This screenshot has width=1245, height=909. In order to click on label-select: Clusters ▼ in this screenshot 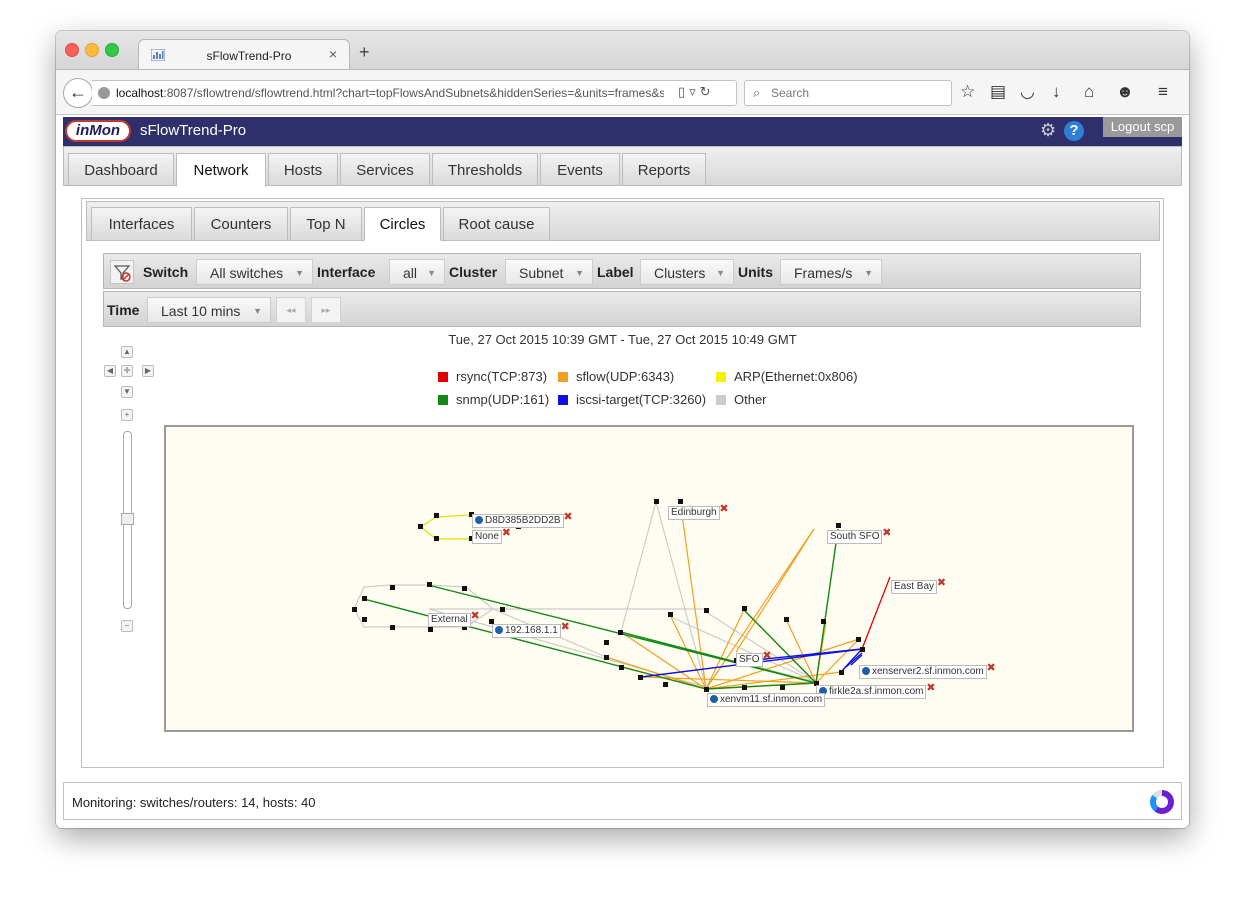, I will do `click(687, 272)`.